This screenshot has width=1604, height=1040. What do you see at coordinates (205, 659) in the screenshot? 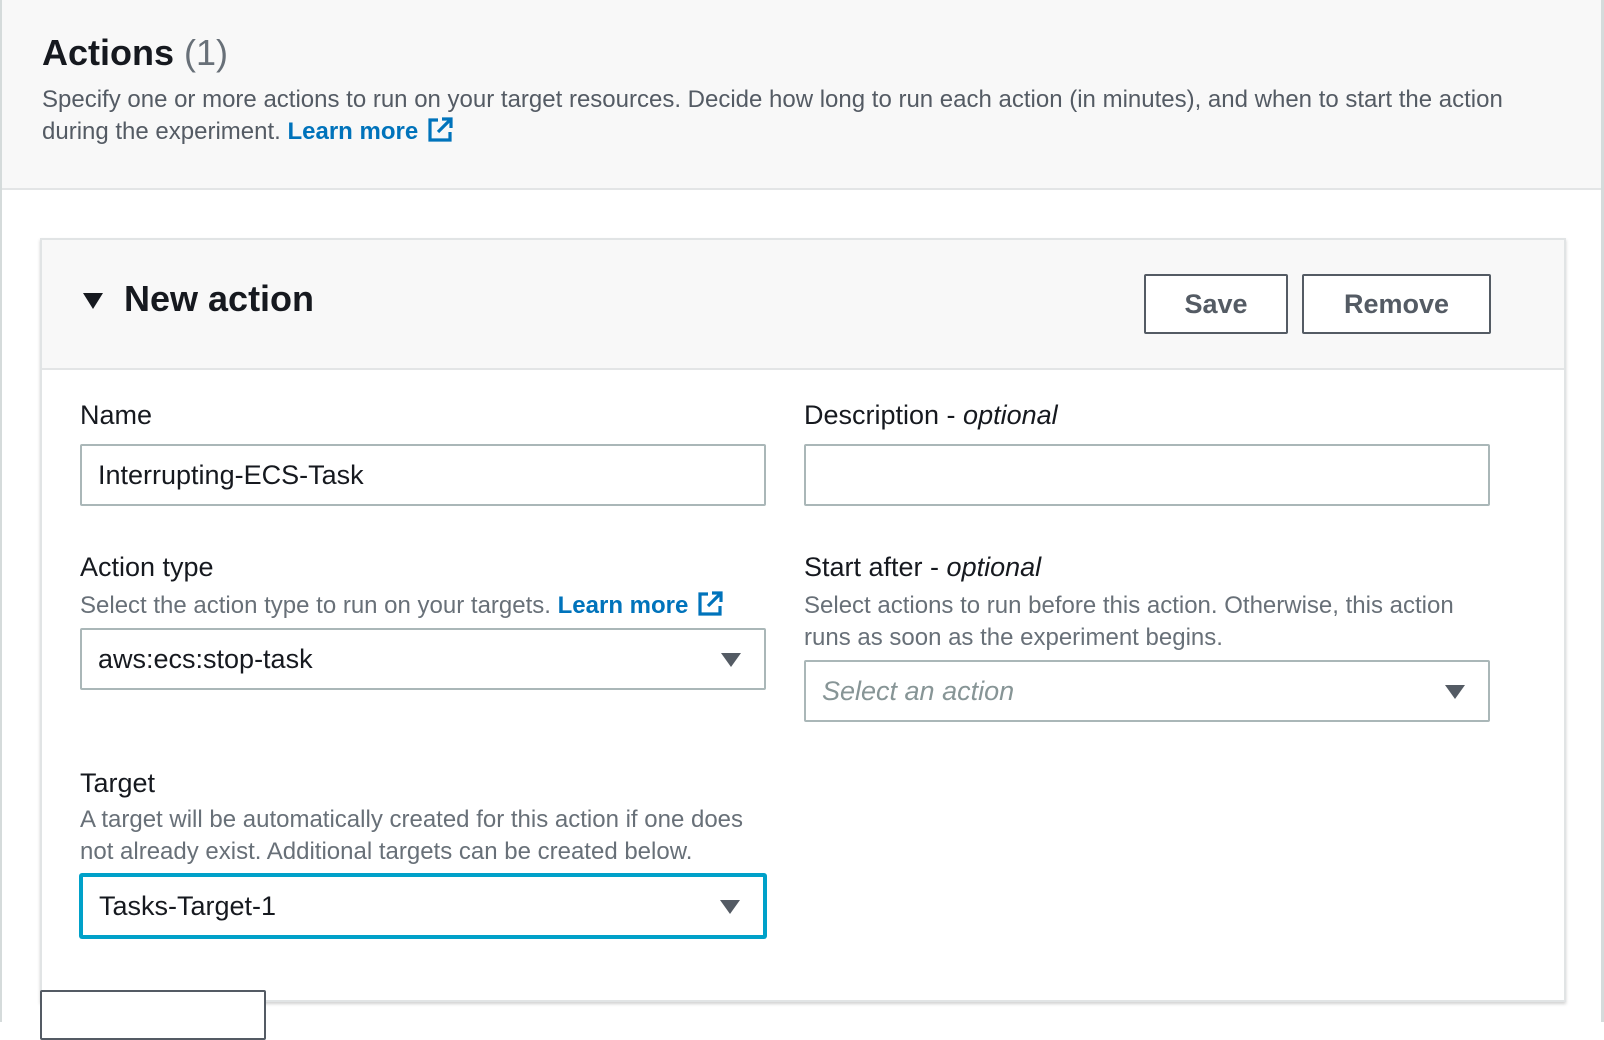
I see `action-type-value: aws:ecs:stop-task` at bounding box center [205, 659].